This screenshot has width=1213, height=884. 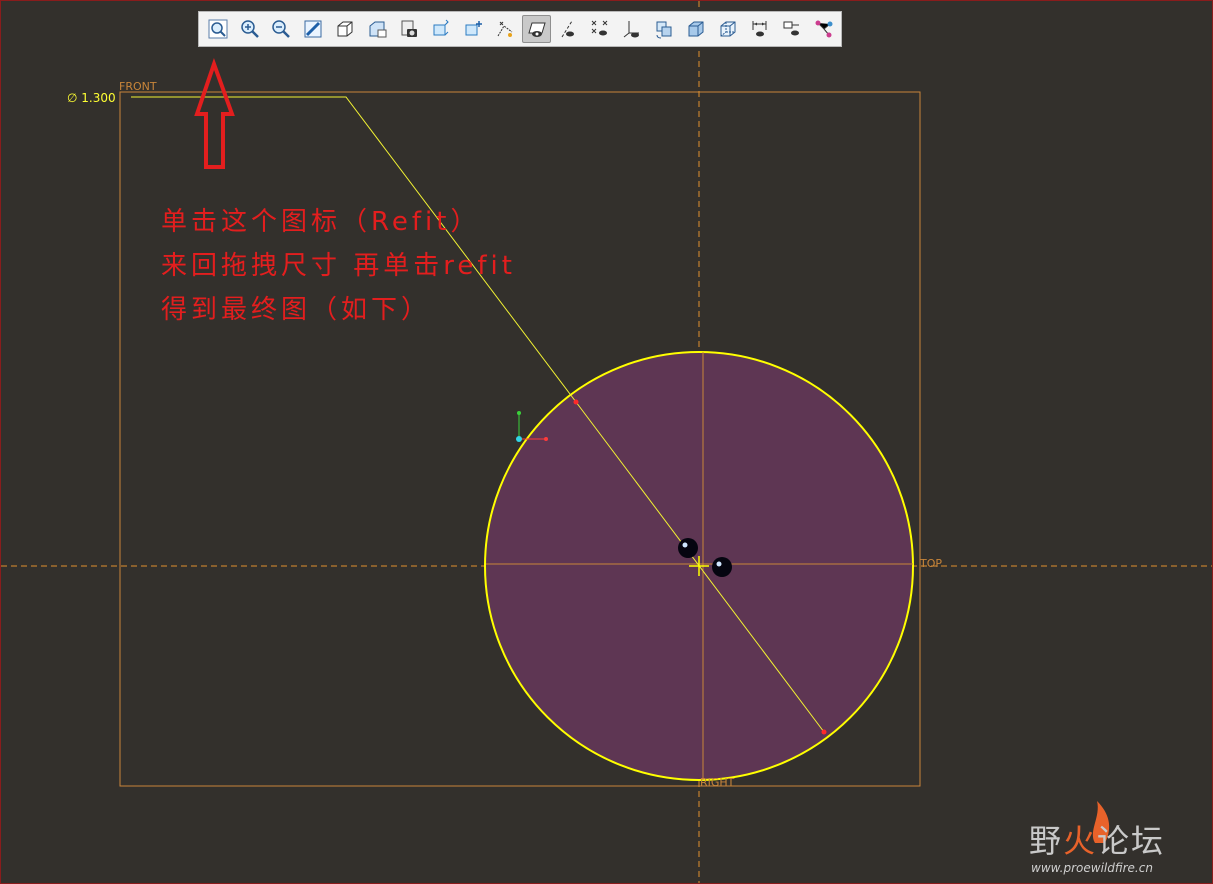 What do you see at coordinates (1080, 841) in the screenshot?
I see `watermark-brand-2: 火` at bounding box center [1080, 841].